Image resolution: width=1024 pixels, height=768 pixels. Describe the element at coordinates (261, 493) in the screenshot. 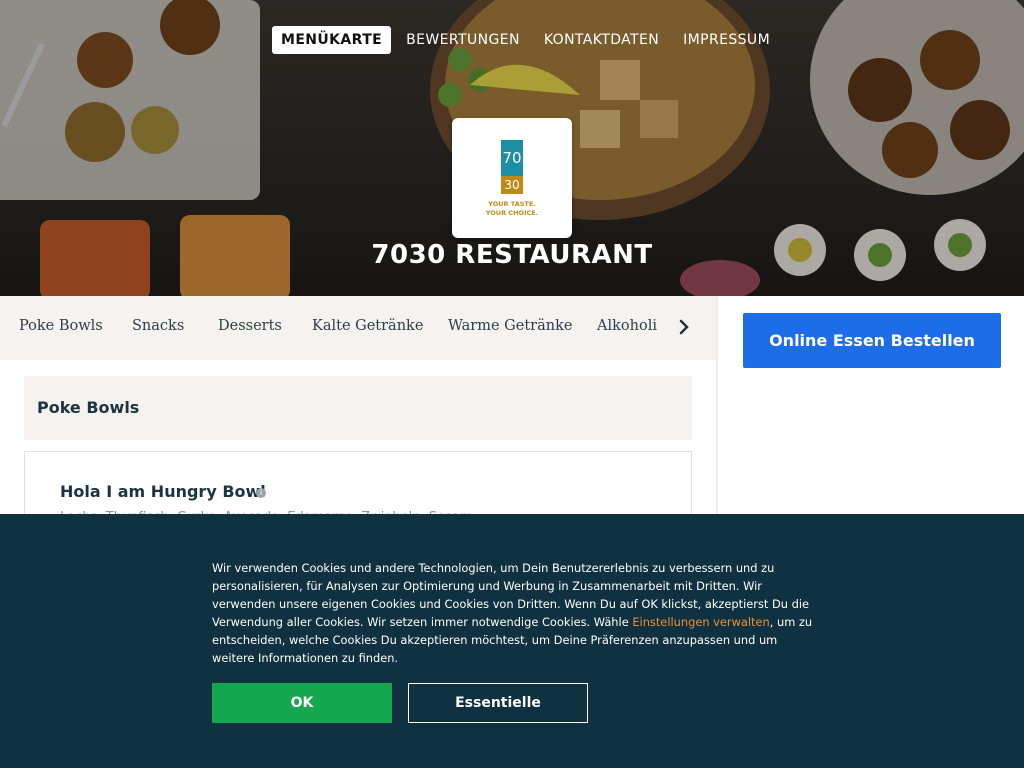

I see `info-icon: i` at that location.